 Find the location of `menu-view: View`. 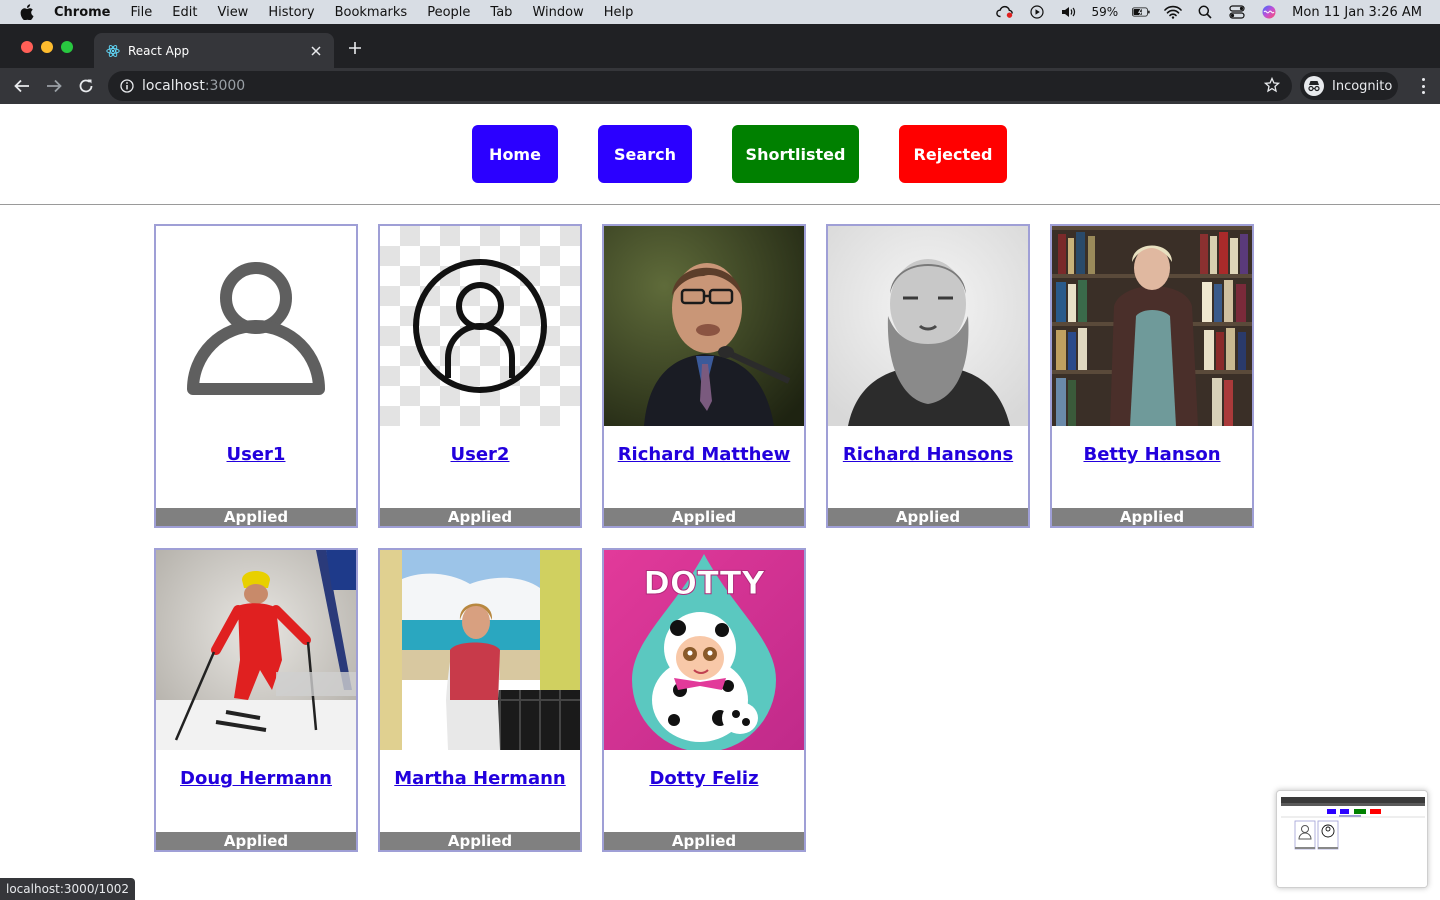

menu-view: View is located at coordinates (232, 12).